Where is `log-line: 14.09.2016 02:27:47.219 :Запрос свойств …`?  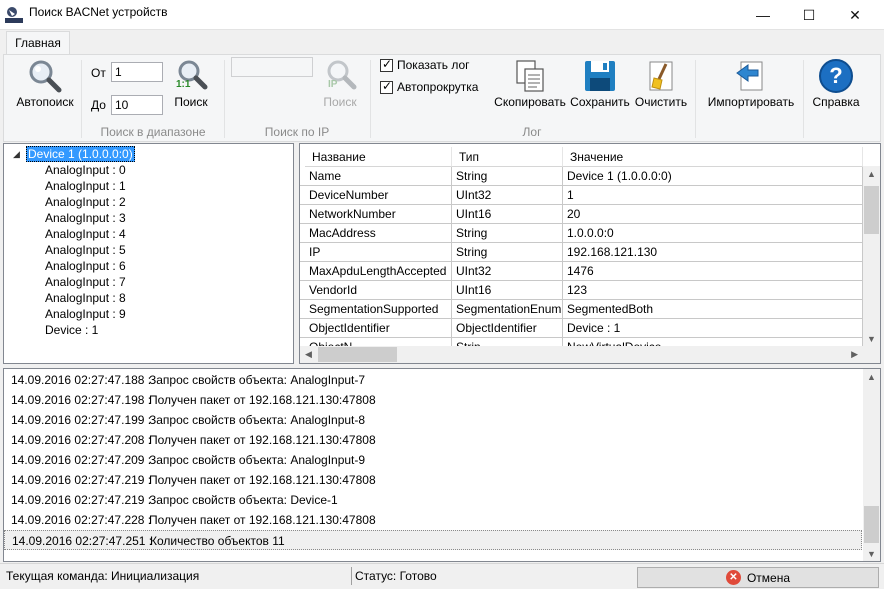
log-line: 14.09.2016 02:27:47.219 :Запрос свойств … is located at coordinates (433, 500).